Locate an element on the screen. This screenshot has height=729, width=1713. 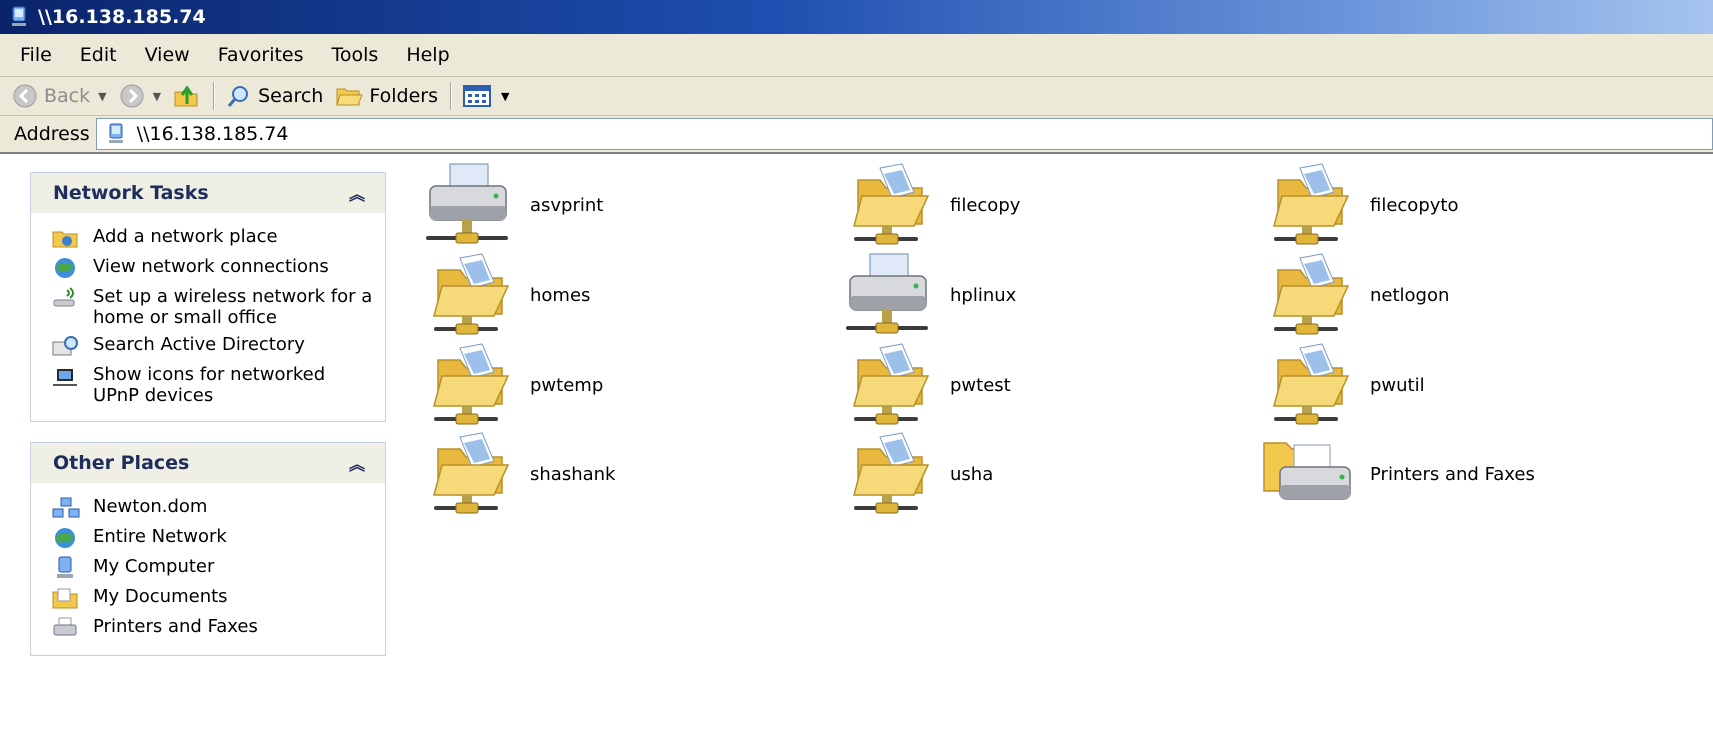
share-label: usha is located at coordinates (972, 474).